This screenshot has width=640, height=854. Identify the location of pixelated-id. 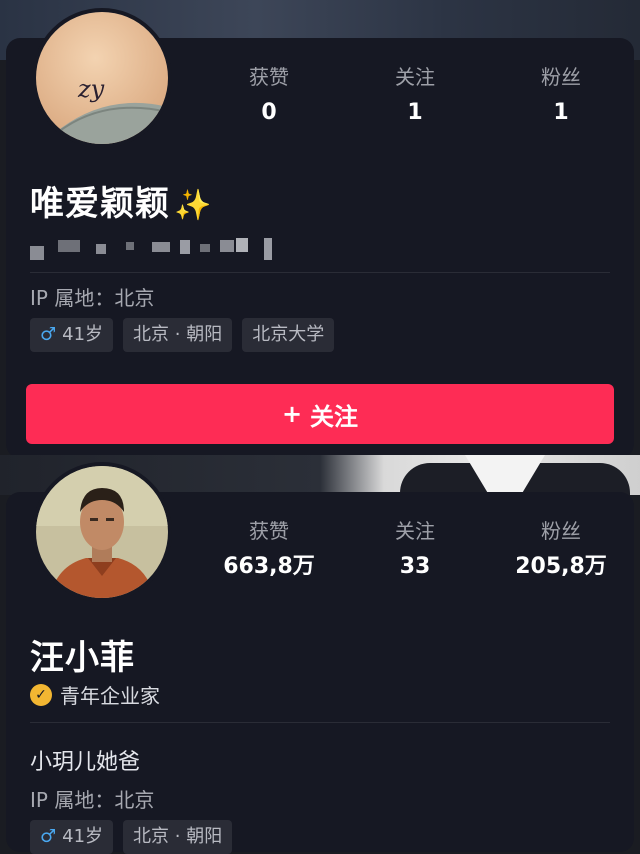
(155, 249).